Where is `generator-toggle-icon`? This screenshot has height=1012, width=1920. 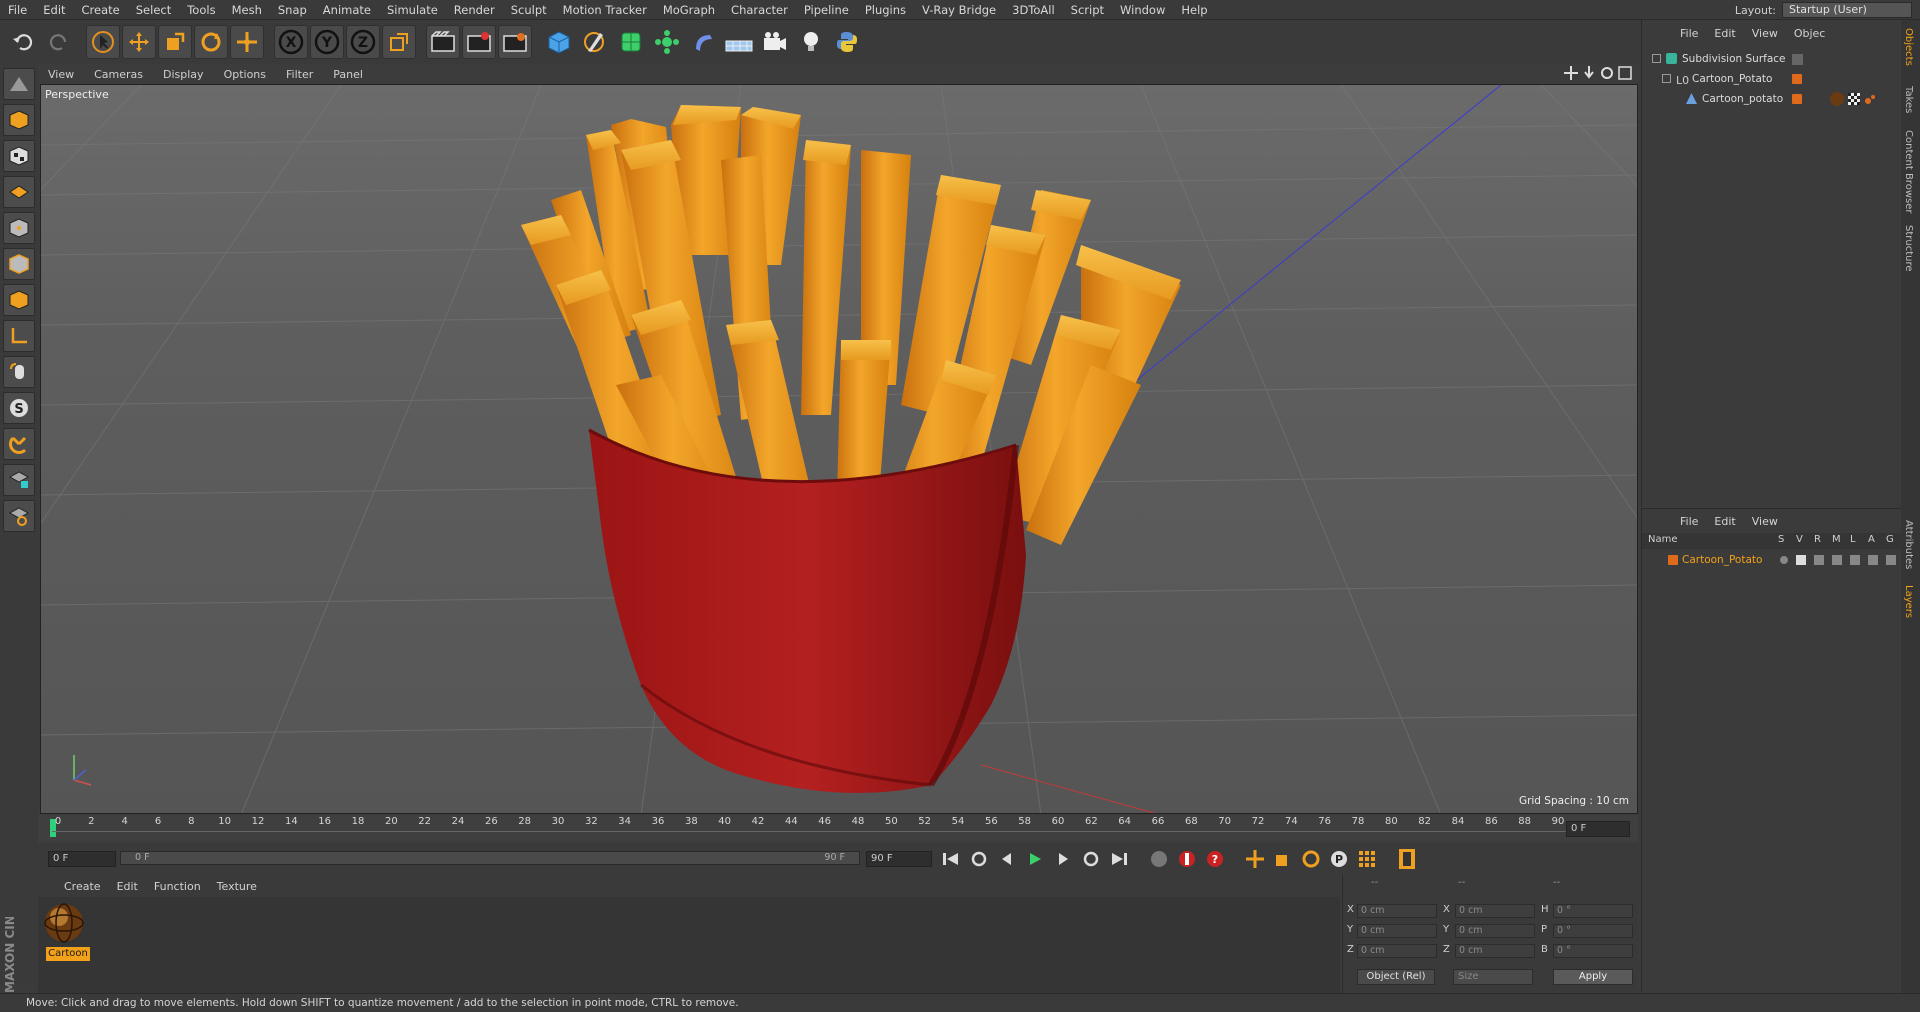 generator-toggle-icon is located at coordinates (1891, 560).